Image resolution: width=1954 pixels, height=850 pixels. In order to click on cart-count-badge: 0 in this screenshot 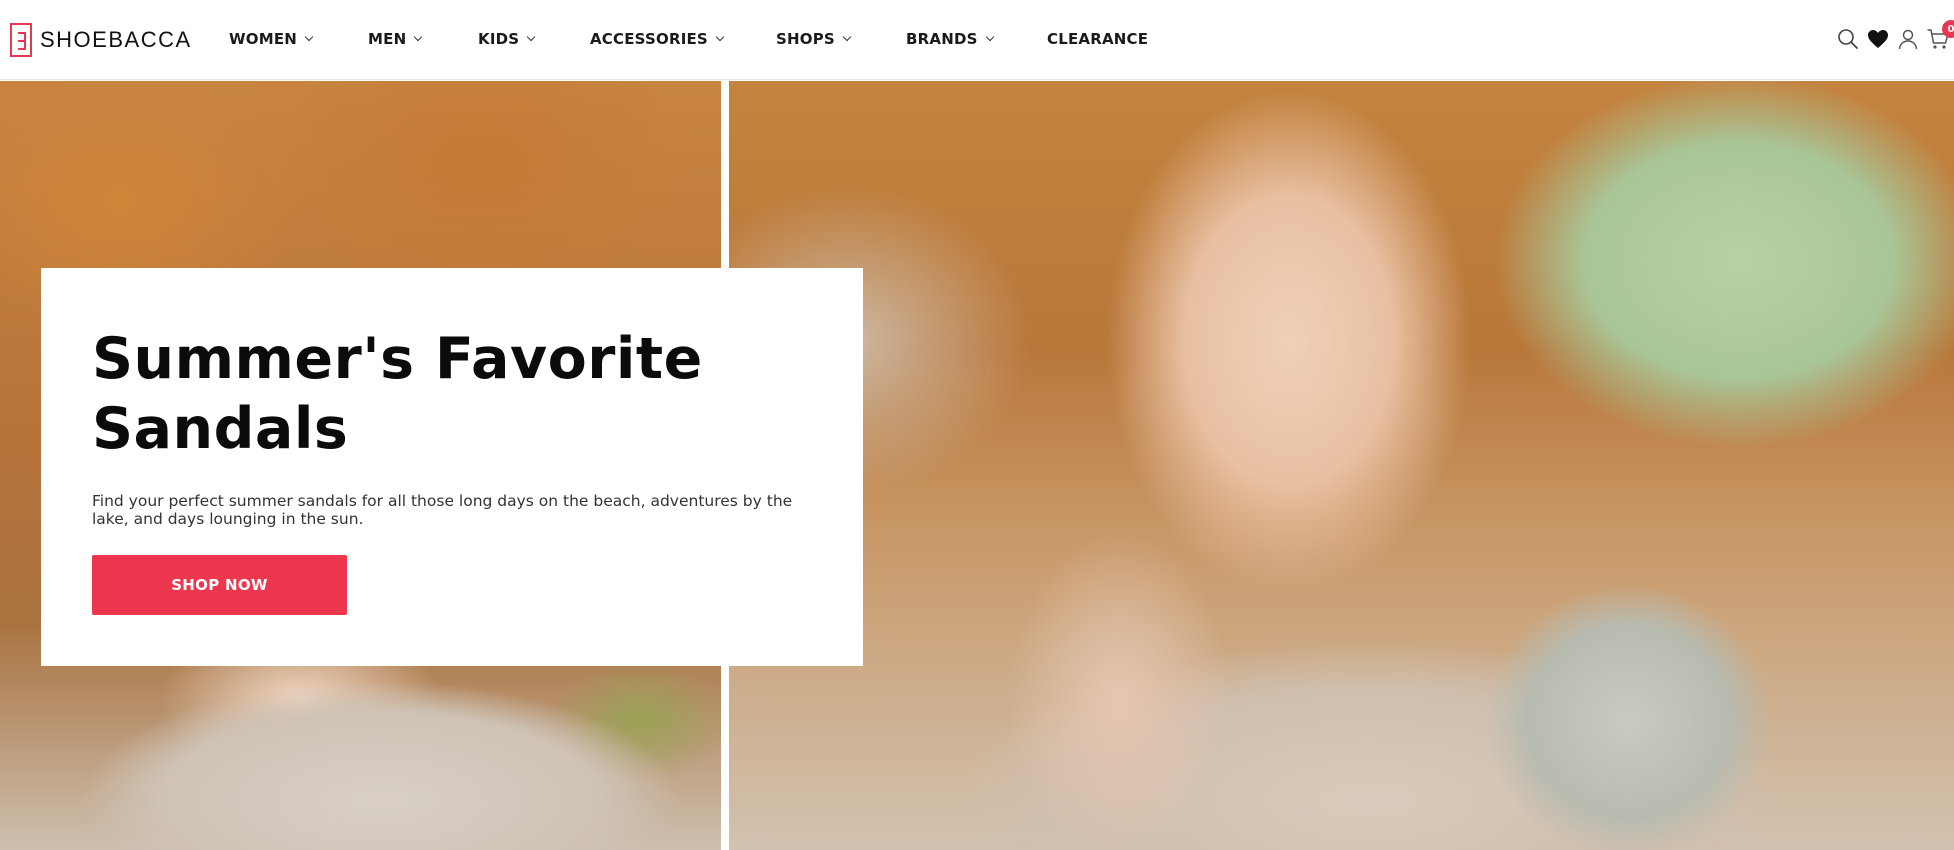, I will do `click(1948, 29)`.